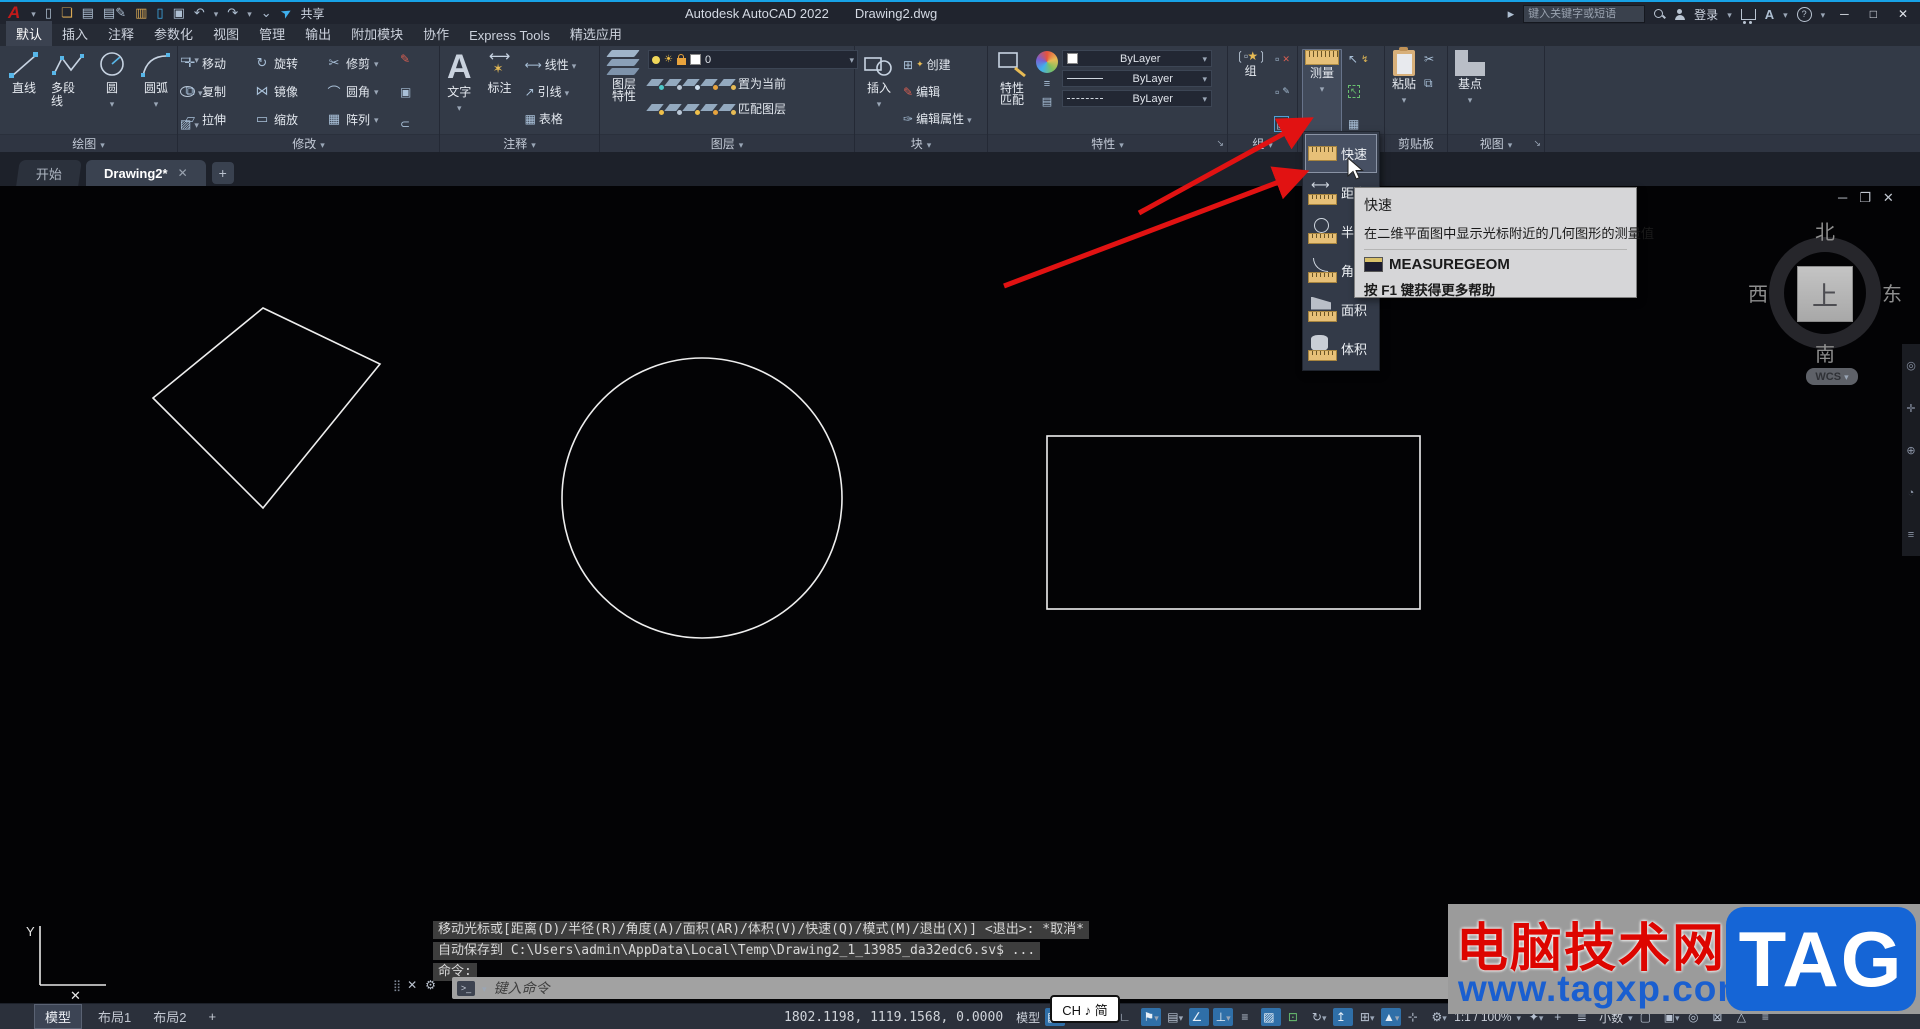 The image size is (1920, 1029). Describe the element at coordinates (1282, 124) in the screenshot. I see `group-selection-toggle: ▣` at that location.